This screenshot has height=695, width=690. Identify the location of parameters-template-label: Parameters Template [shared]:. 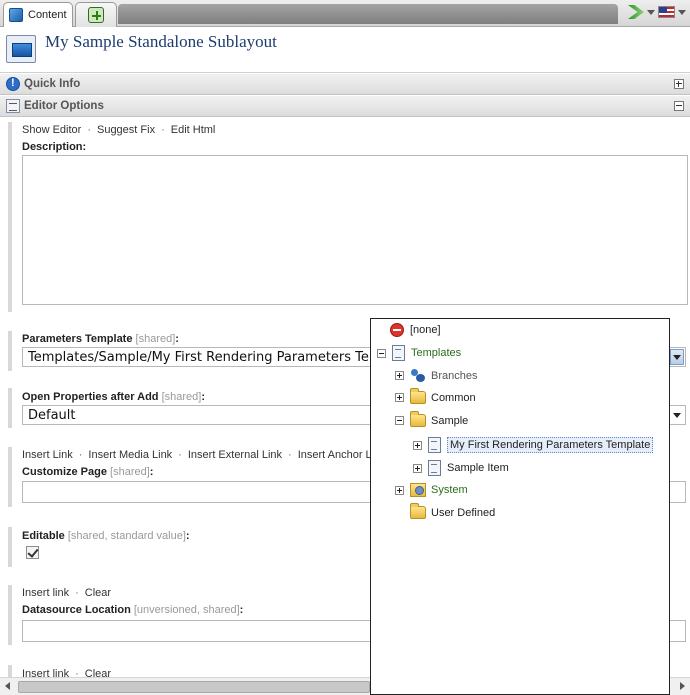
(100, 339).